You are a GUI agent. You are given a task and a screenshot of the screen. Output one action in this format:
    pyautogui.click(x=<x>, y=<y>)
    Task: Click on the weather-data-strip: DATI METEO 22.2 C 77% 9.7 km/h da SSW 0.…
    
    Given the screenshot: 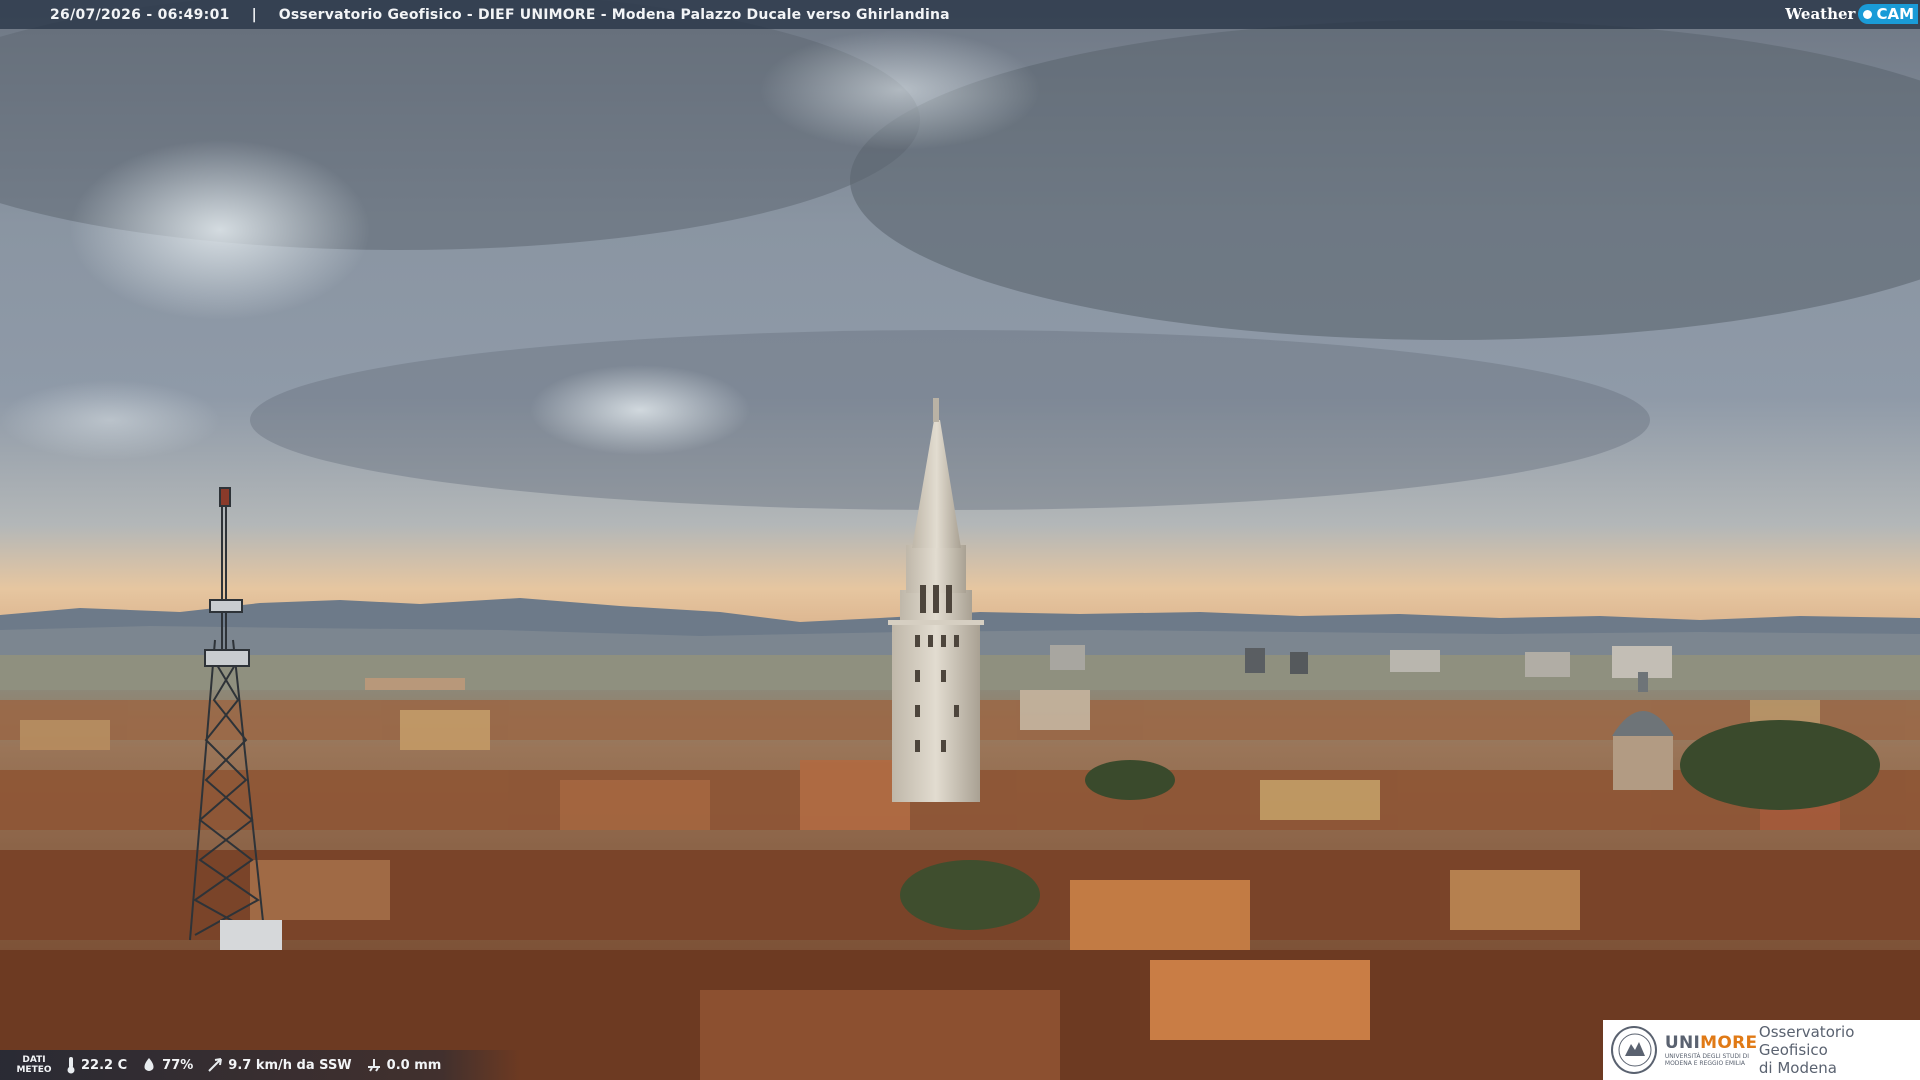 What is the action you would take?
    pyautogui.click(x=260, y=1065)
    